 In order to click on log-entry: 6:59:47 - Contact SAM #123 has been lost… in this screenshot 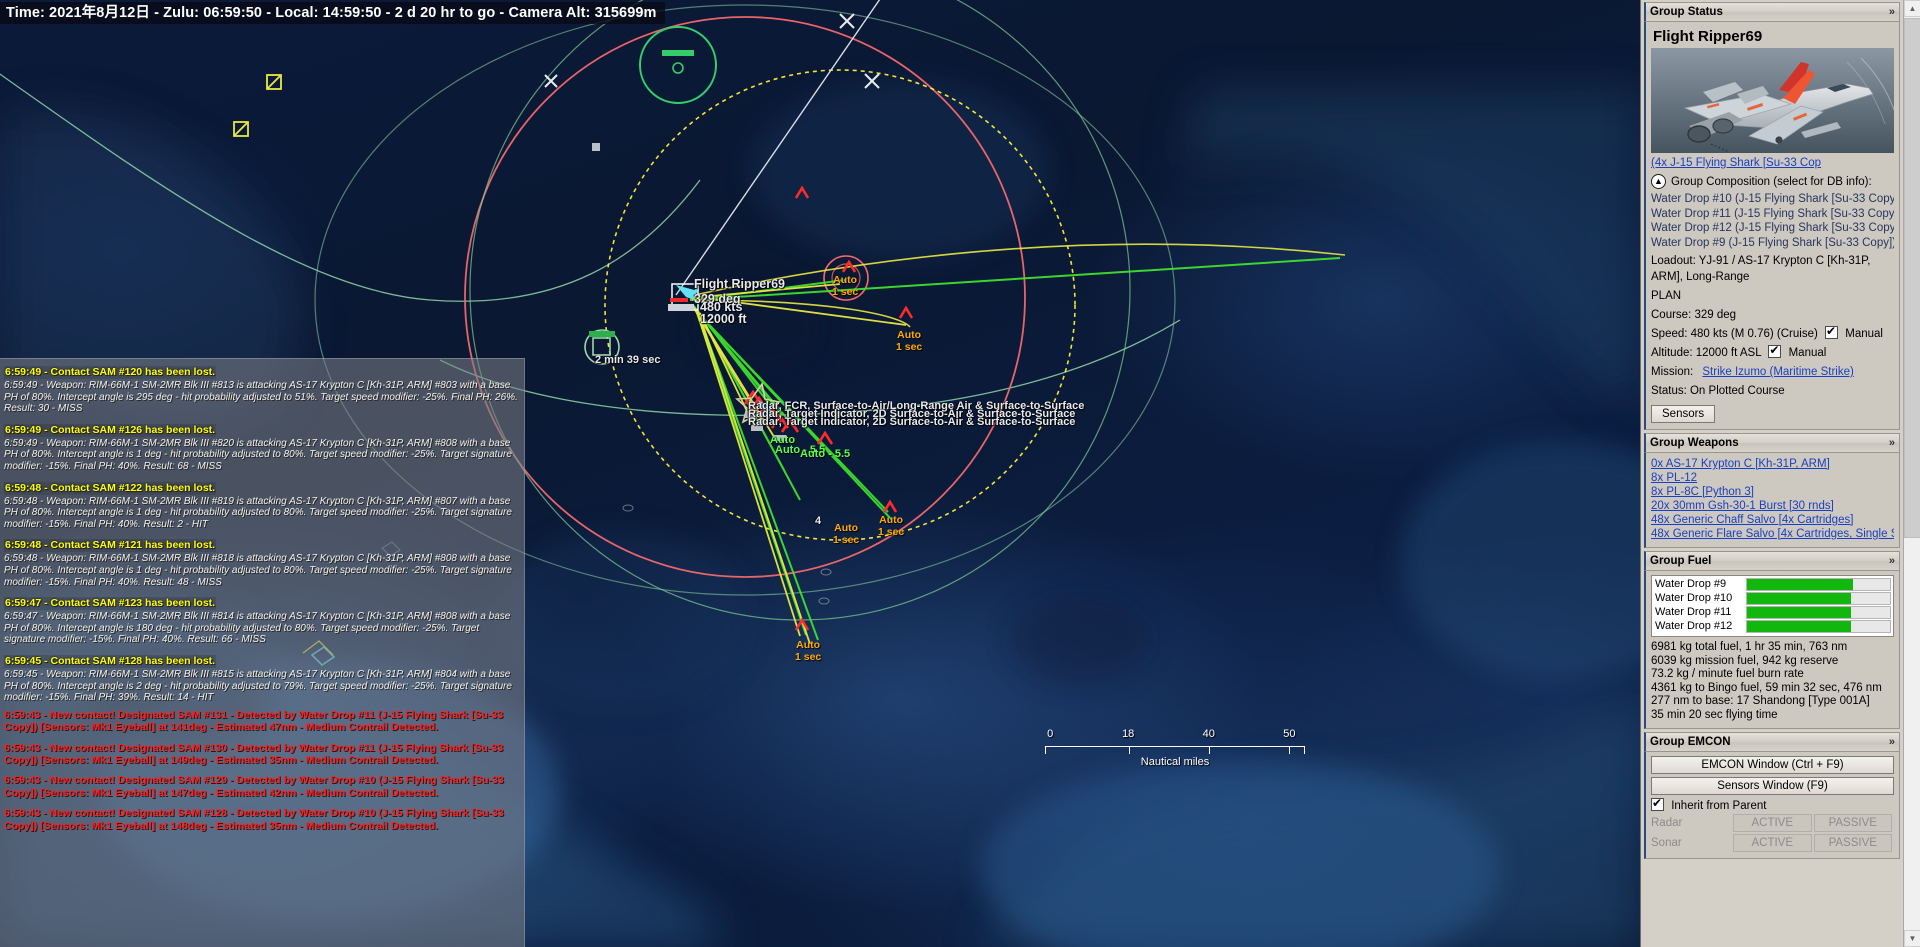, I will do `click(262, 619)`.